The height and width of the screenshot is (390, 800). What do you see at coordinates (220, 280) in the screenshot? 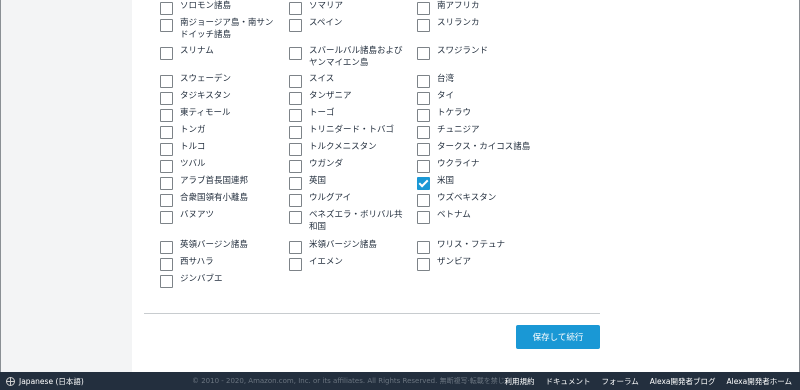
I see `country-option: ジンバブエ` at bounding box center [220, 280].